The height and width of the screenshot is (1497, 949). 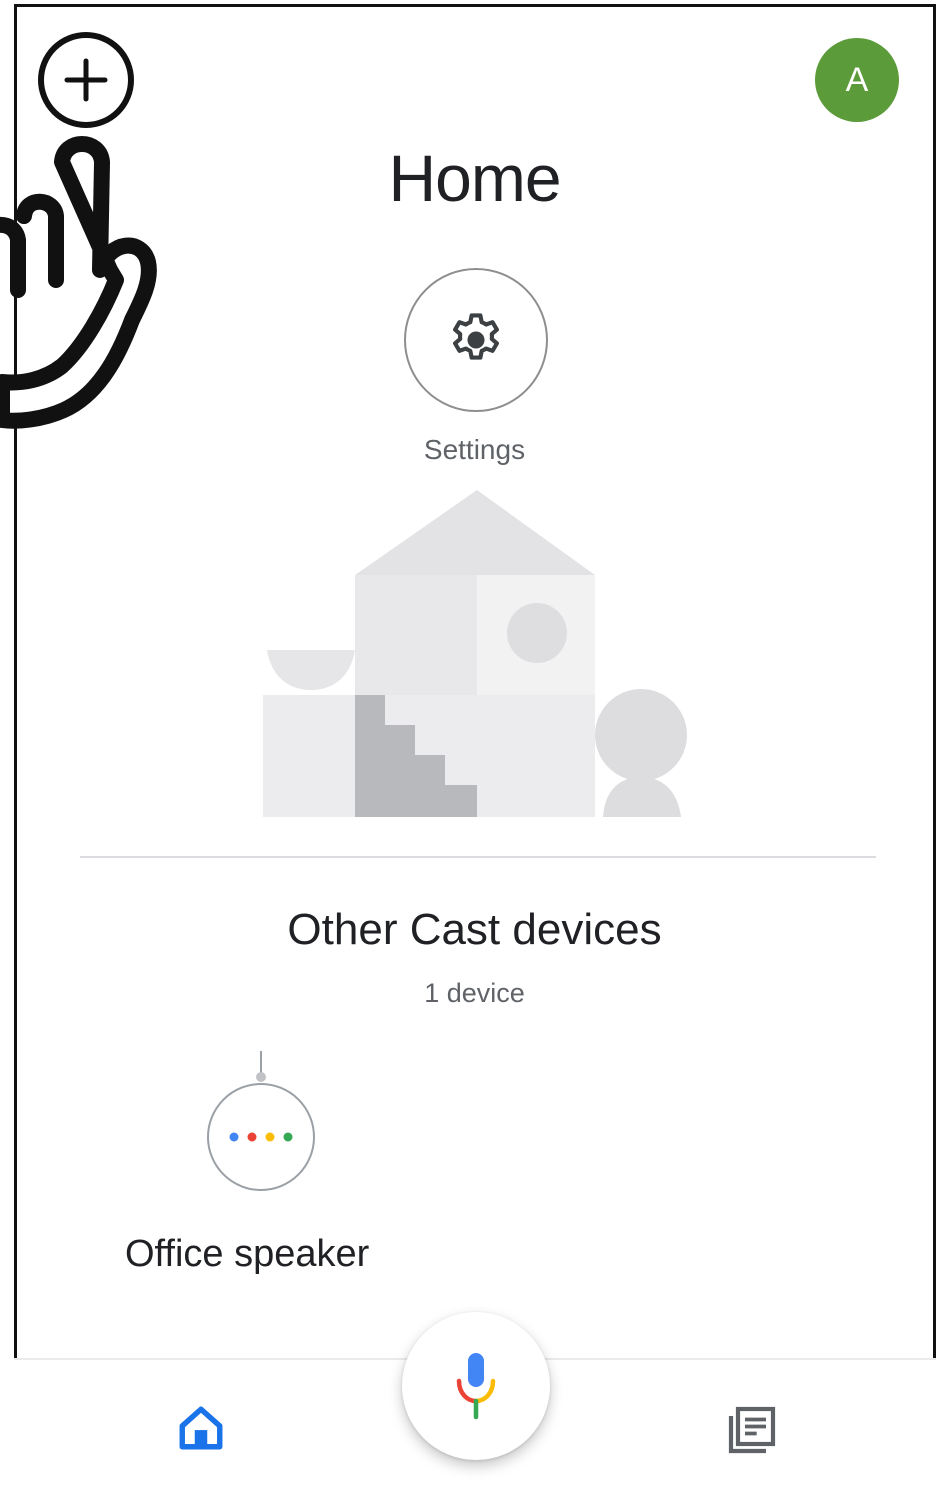 What do you see at coordinates (478, 857) in the screenshot?
I see `section-divider` at bounding box center [478, 857].